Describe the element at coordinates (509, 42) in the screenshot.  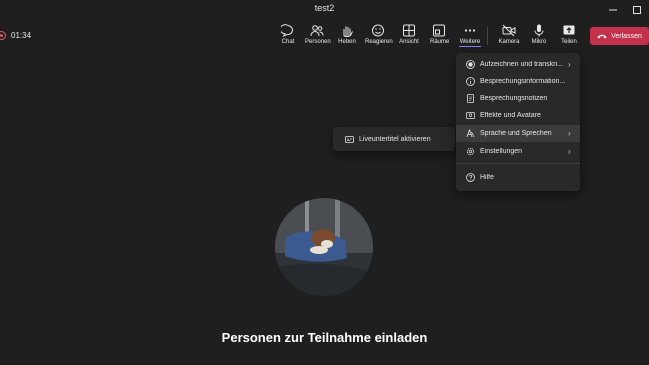
I see `camera-label: Kamera` at that location.